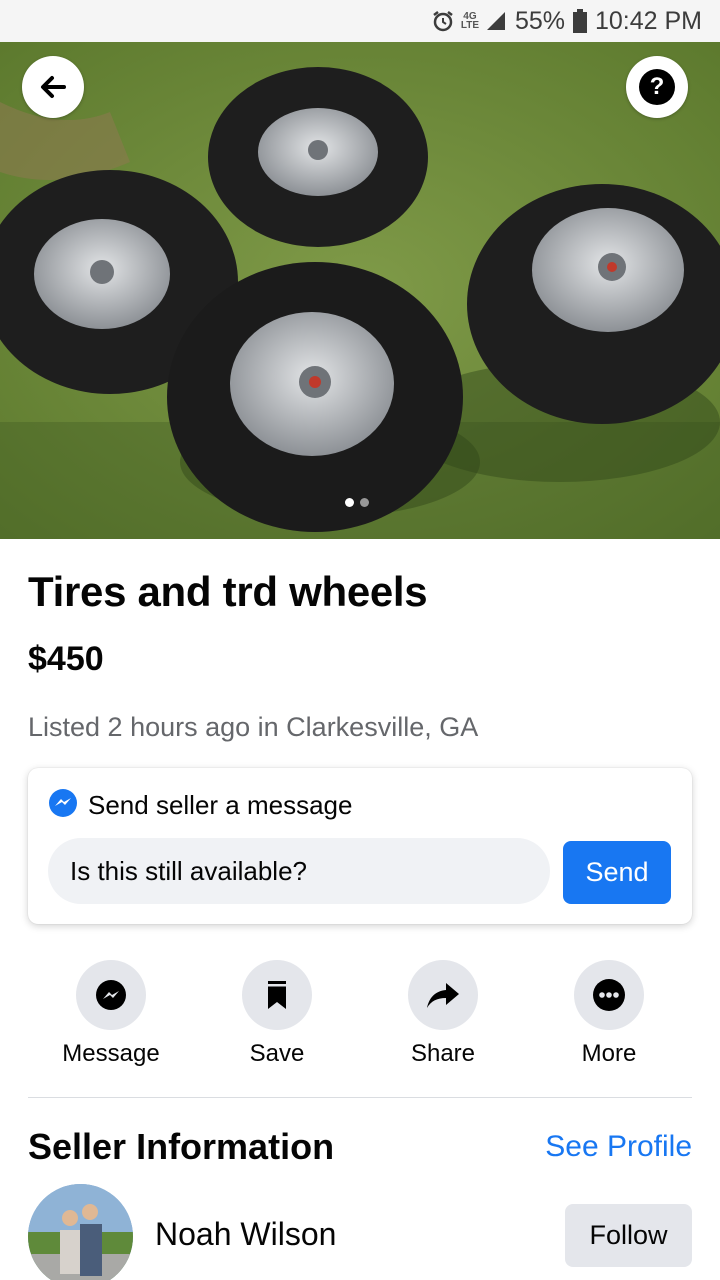  What do you see at coordinates (443, 1053) in the screenshot?
I see `share-button-label: Share` at bounding box center [443, 1053].